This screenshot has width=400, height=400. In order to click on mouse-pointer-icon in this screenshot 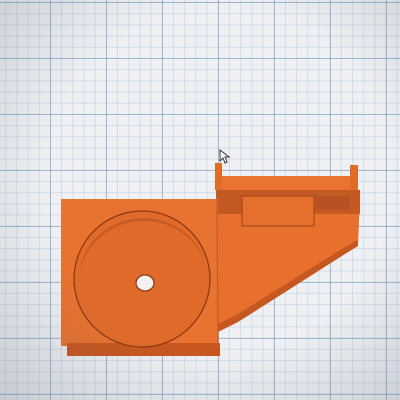, I will do `click(225, 156)`.